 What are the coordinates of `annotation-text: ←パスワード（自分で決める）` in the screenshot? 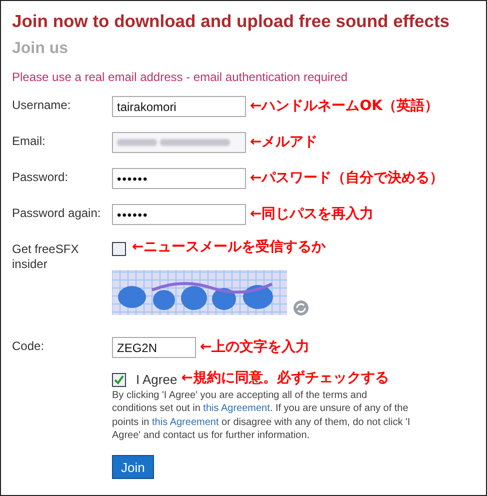 It's located at (347, 178).